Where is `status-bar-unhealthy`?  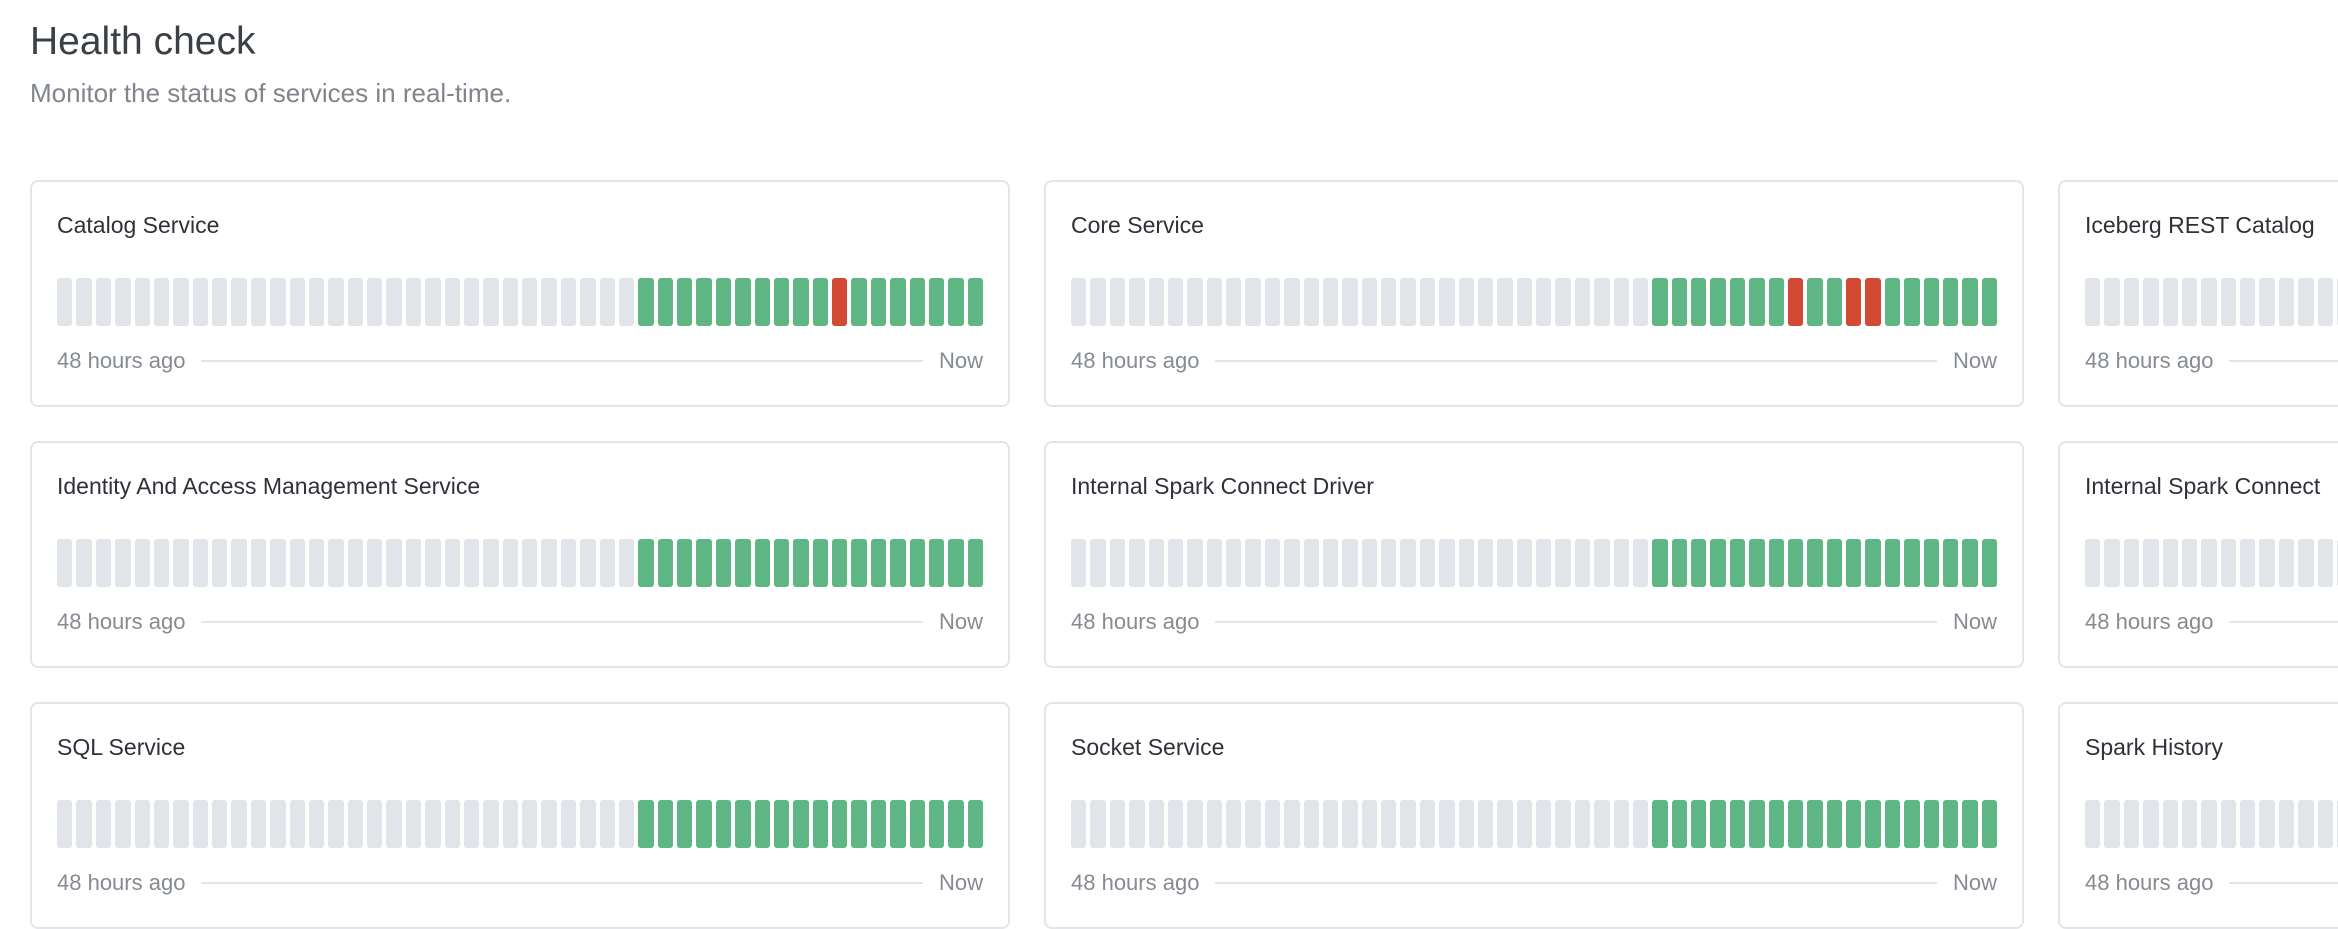 status-bar-unhealthy is located at coordinates (1795, 302).